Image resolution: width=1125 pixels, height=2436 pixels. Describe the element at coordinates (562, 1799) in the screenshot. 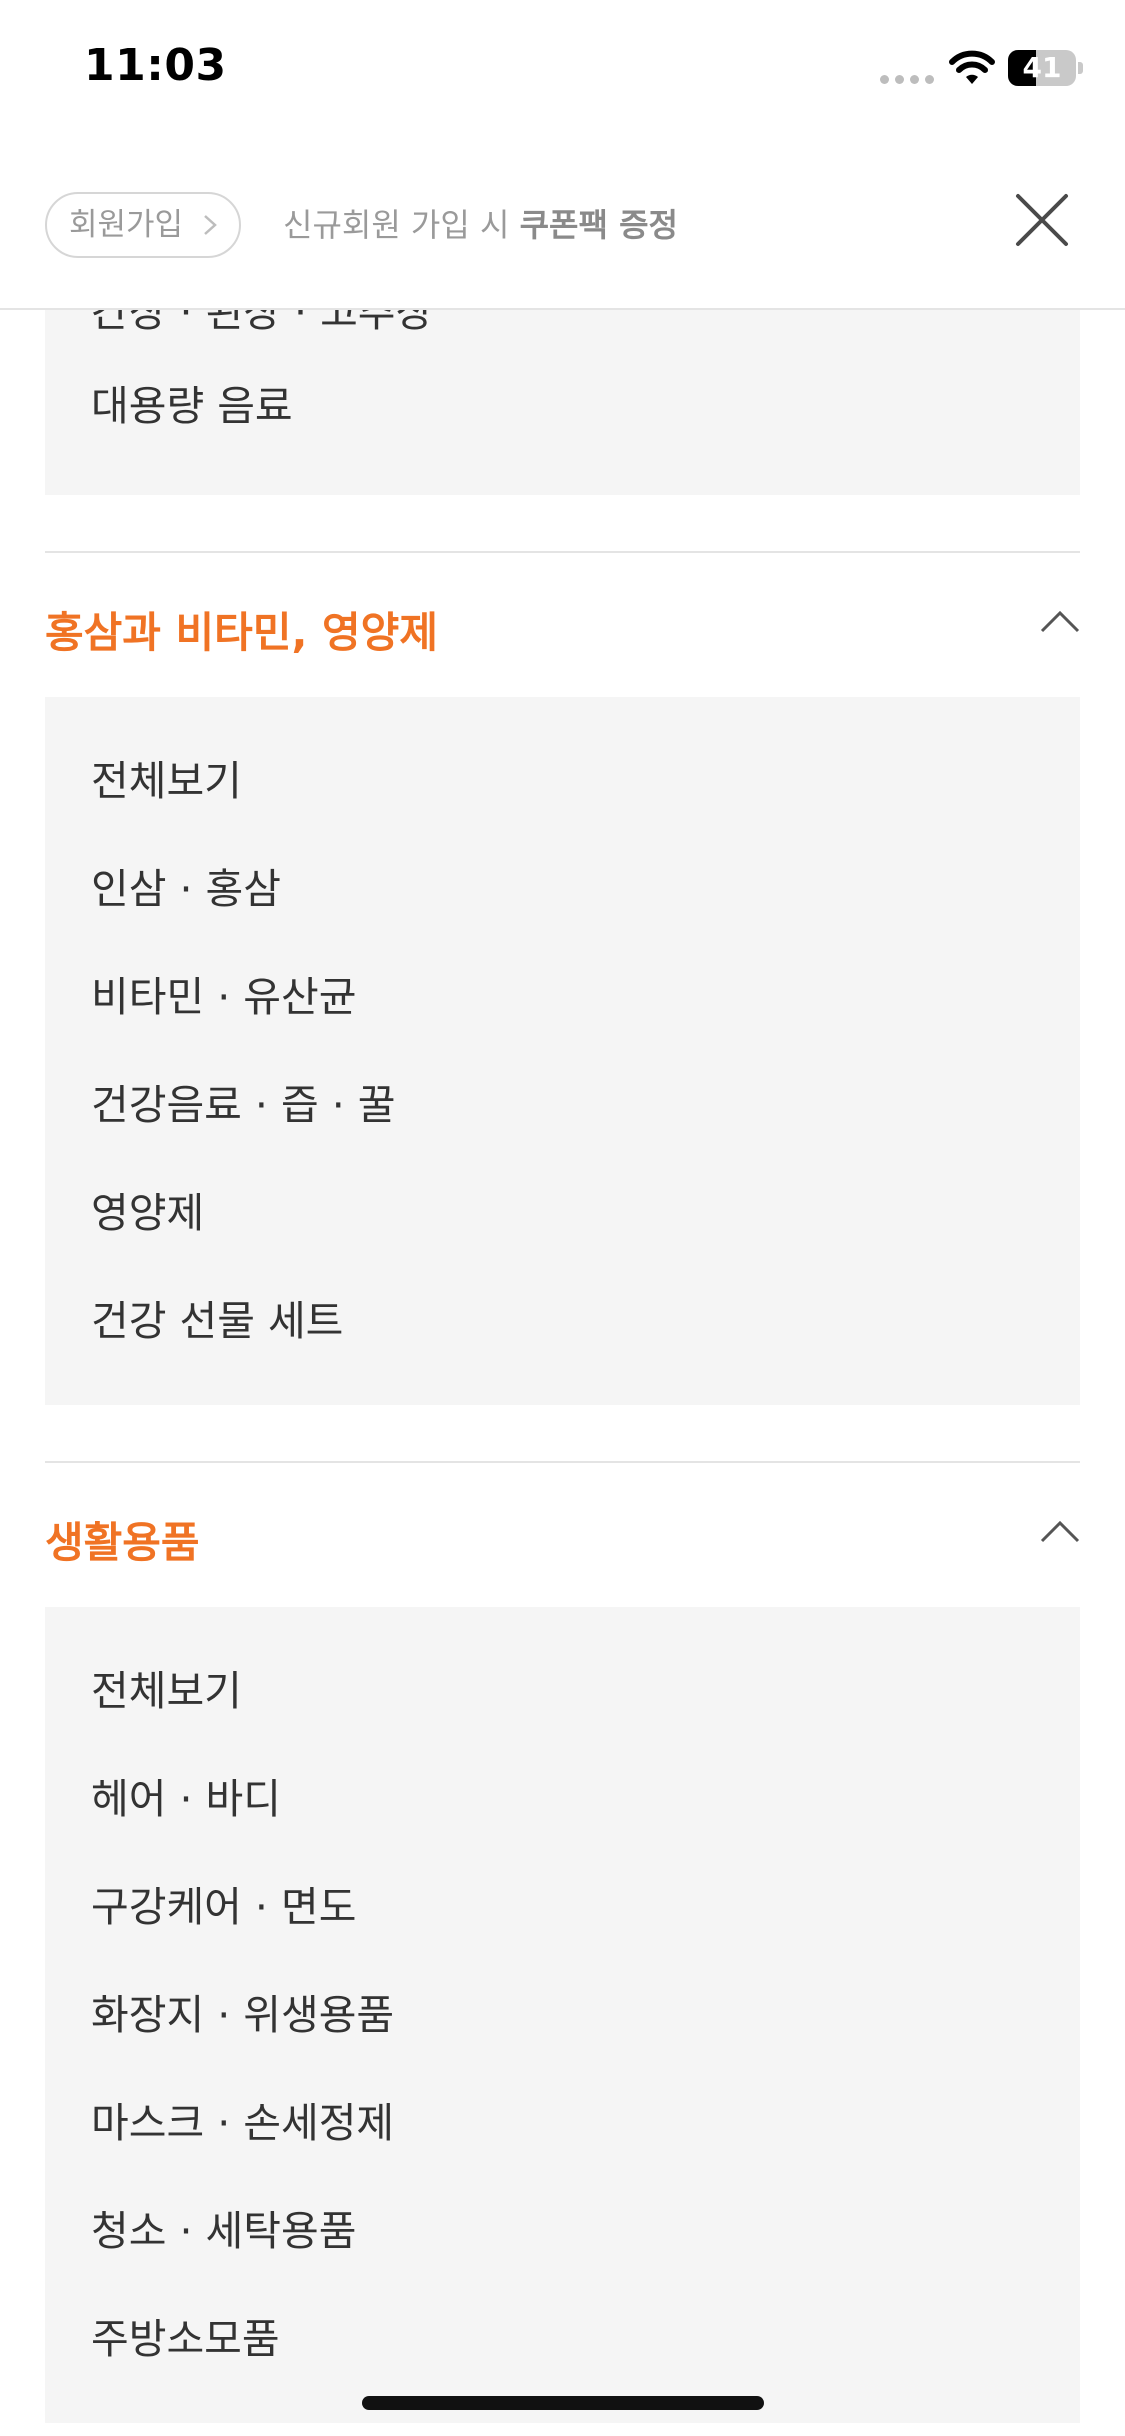

I see `subcategory-item: 헤어 · 바디` at that location.